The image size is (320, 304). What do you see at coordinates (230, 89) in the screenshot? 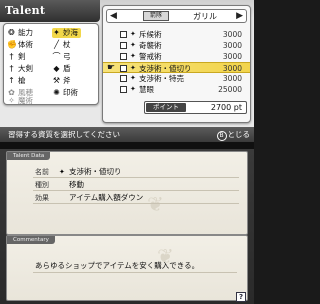
I see `skill-cost: 25000` at bounding box center [230, 89].